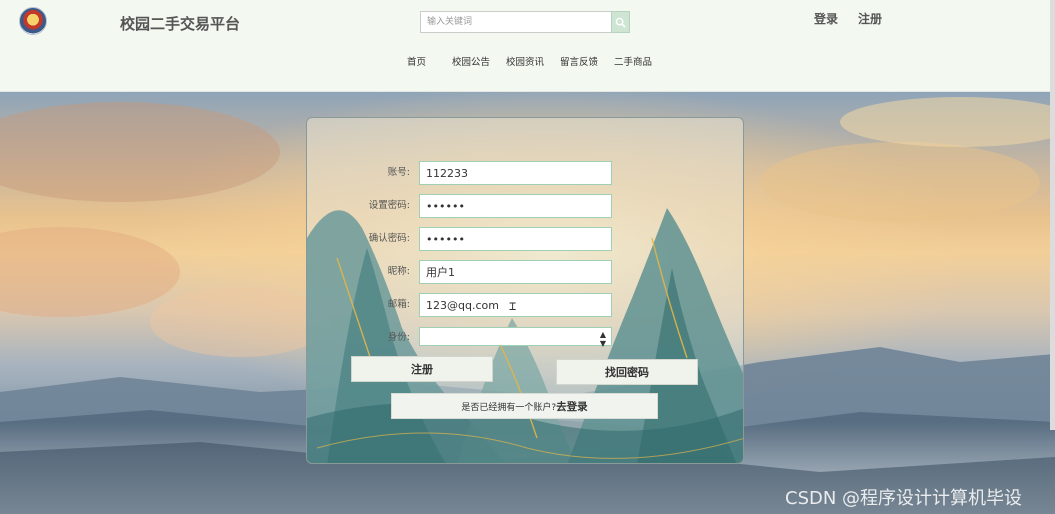  What do you see at coordinates (509, 407) in the screenshot?
I see `login-prompt-text: 是否已经拥有一个账户?` at bounding box center [509, 407].